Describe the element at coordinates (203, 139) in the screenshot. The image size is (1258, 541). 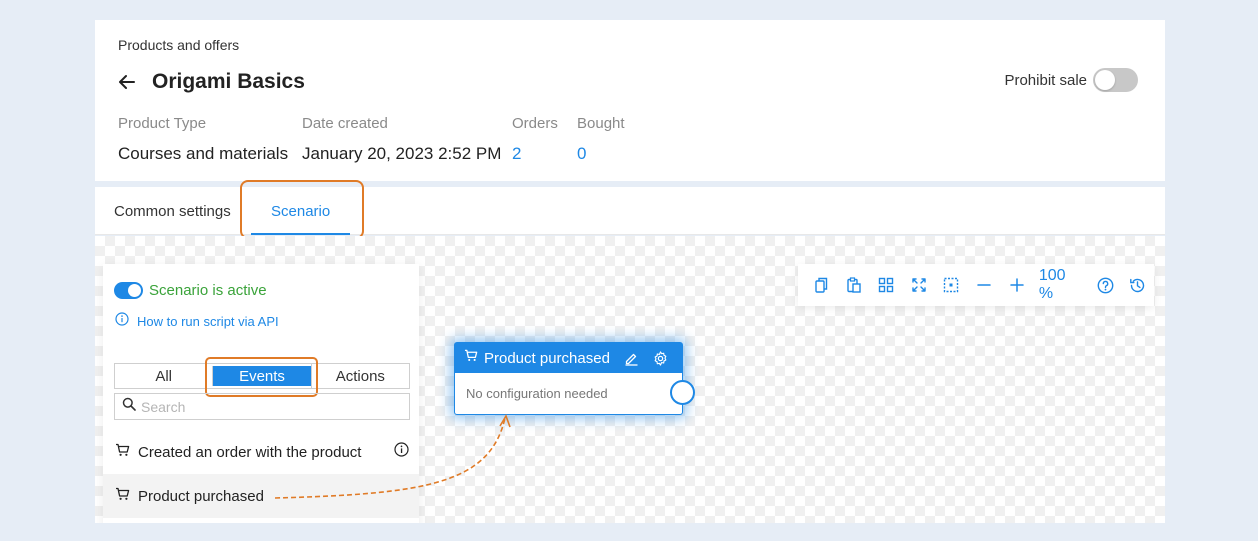
I see `meta-product-type: Product Type Courses and materials` at that location.